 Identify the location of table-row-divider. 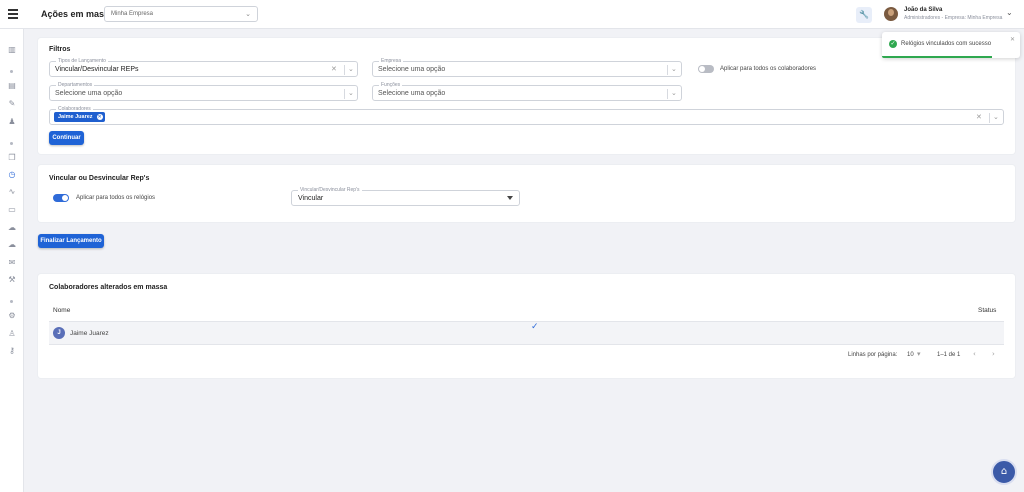
(526, 344).